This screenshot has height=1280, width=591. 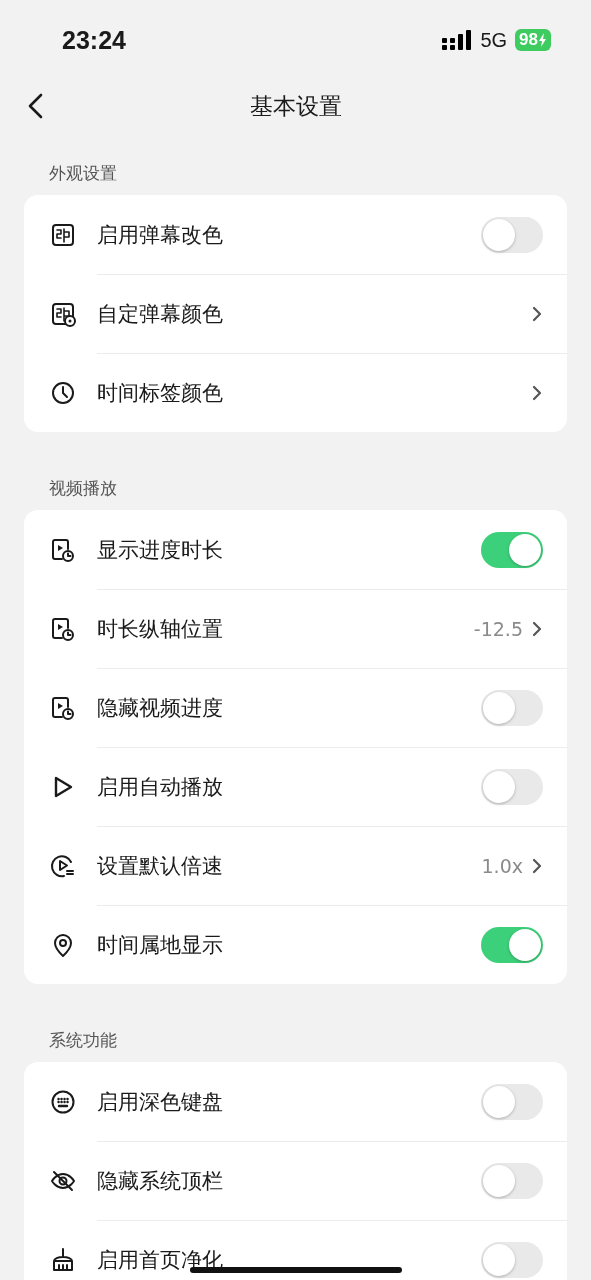 I want to click on clock-icon, so click(x=63, y=392).